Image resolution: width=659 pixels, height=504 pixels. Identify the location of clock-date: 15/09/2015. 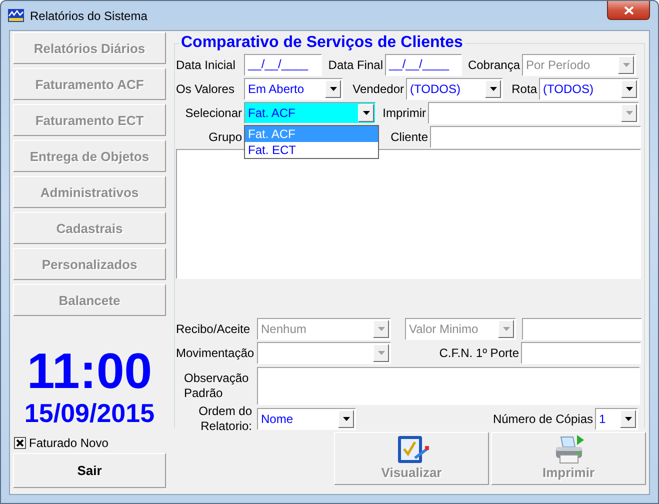
(89, 413).